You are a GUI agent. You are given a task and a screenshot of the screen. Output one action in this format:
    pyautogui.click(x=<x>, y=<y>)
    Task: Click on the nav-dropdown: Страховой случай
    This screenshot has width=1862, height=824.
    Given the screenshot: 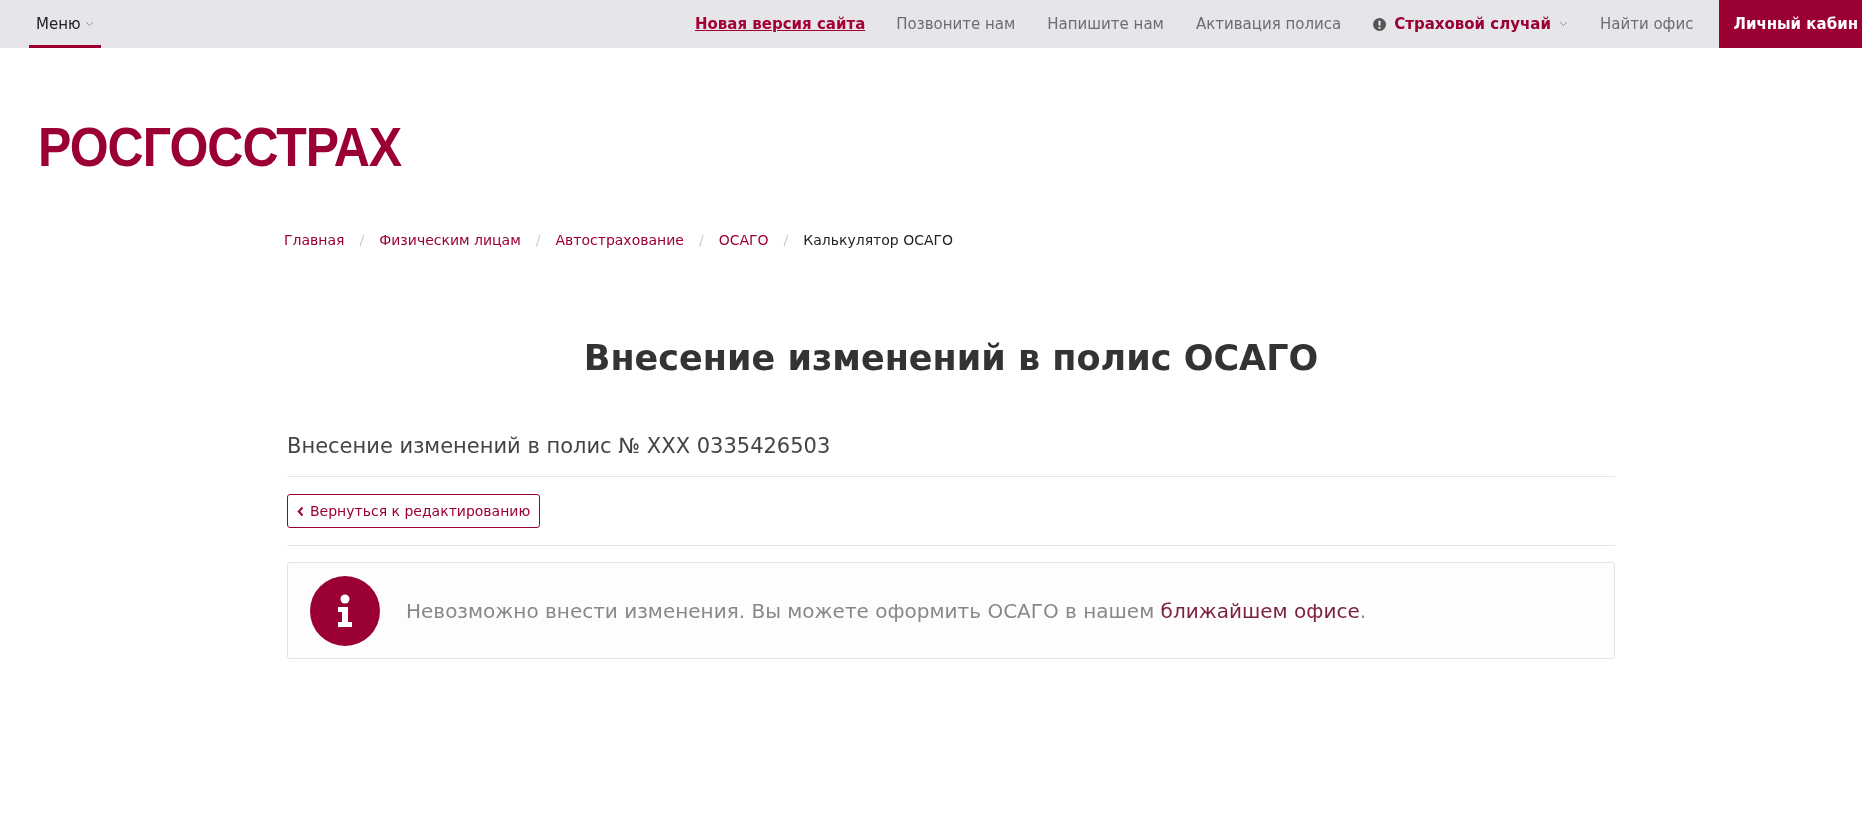 What is the action you would take?
    pyautogui.click(x=1470, y=24)
    